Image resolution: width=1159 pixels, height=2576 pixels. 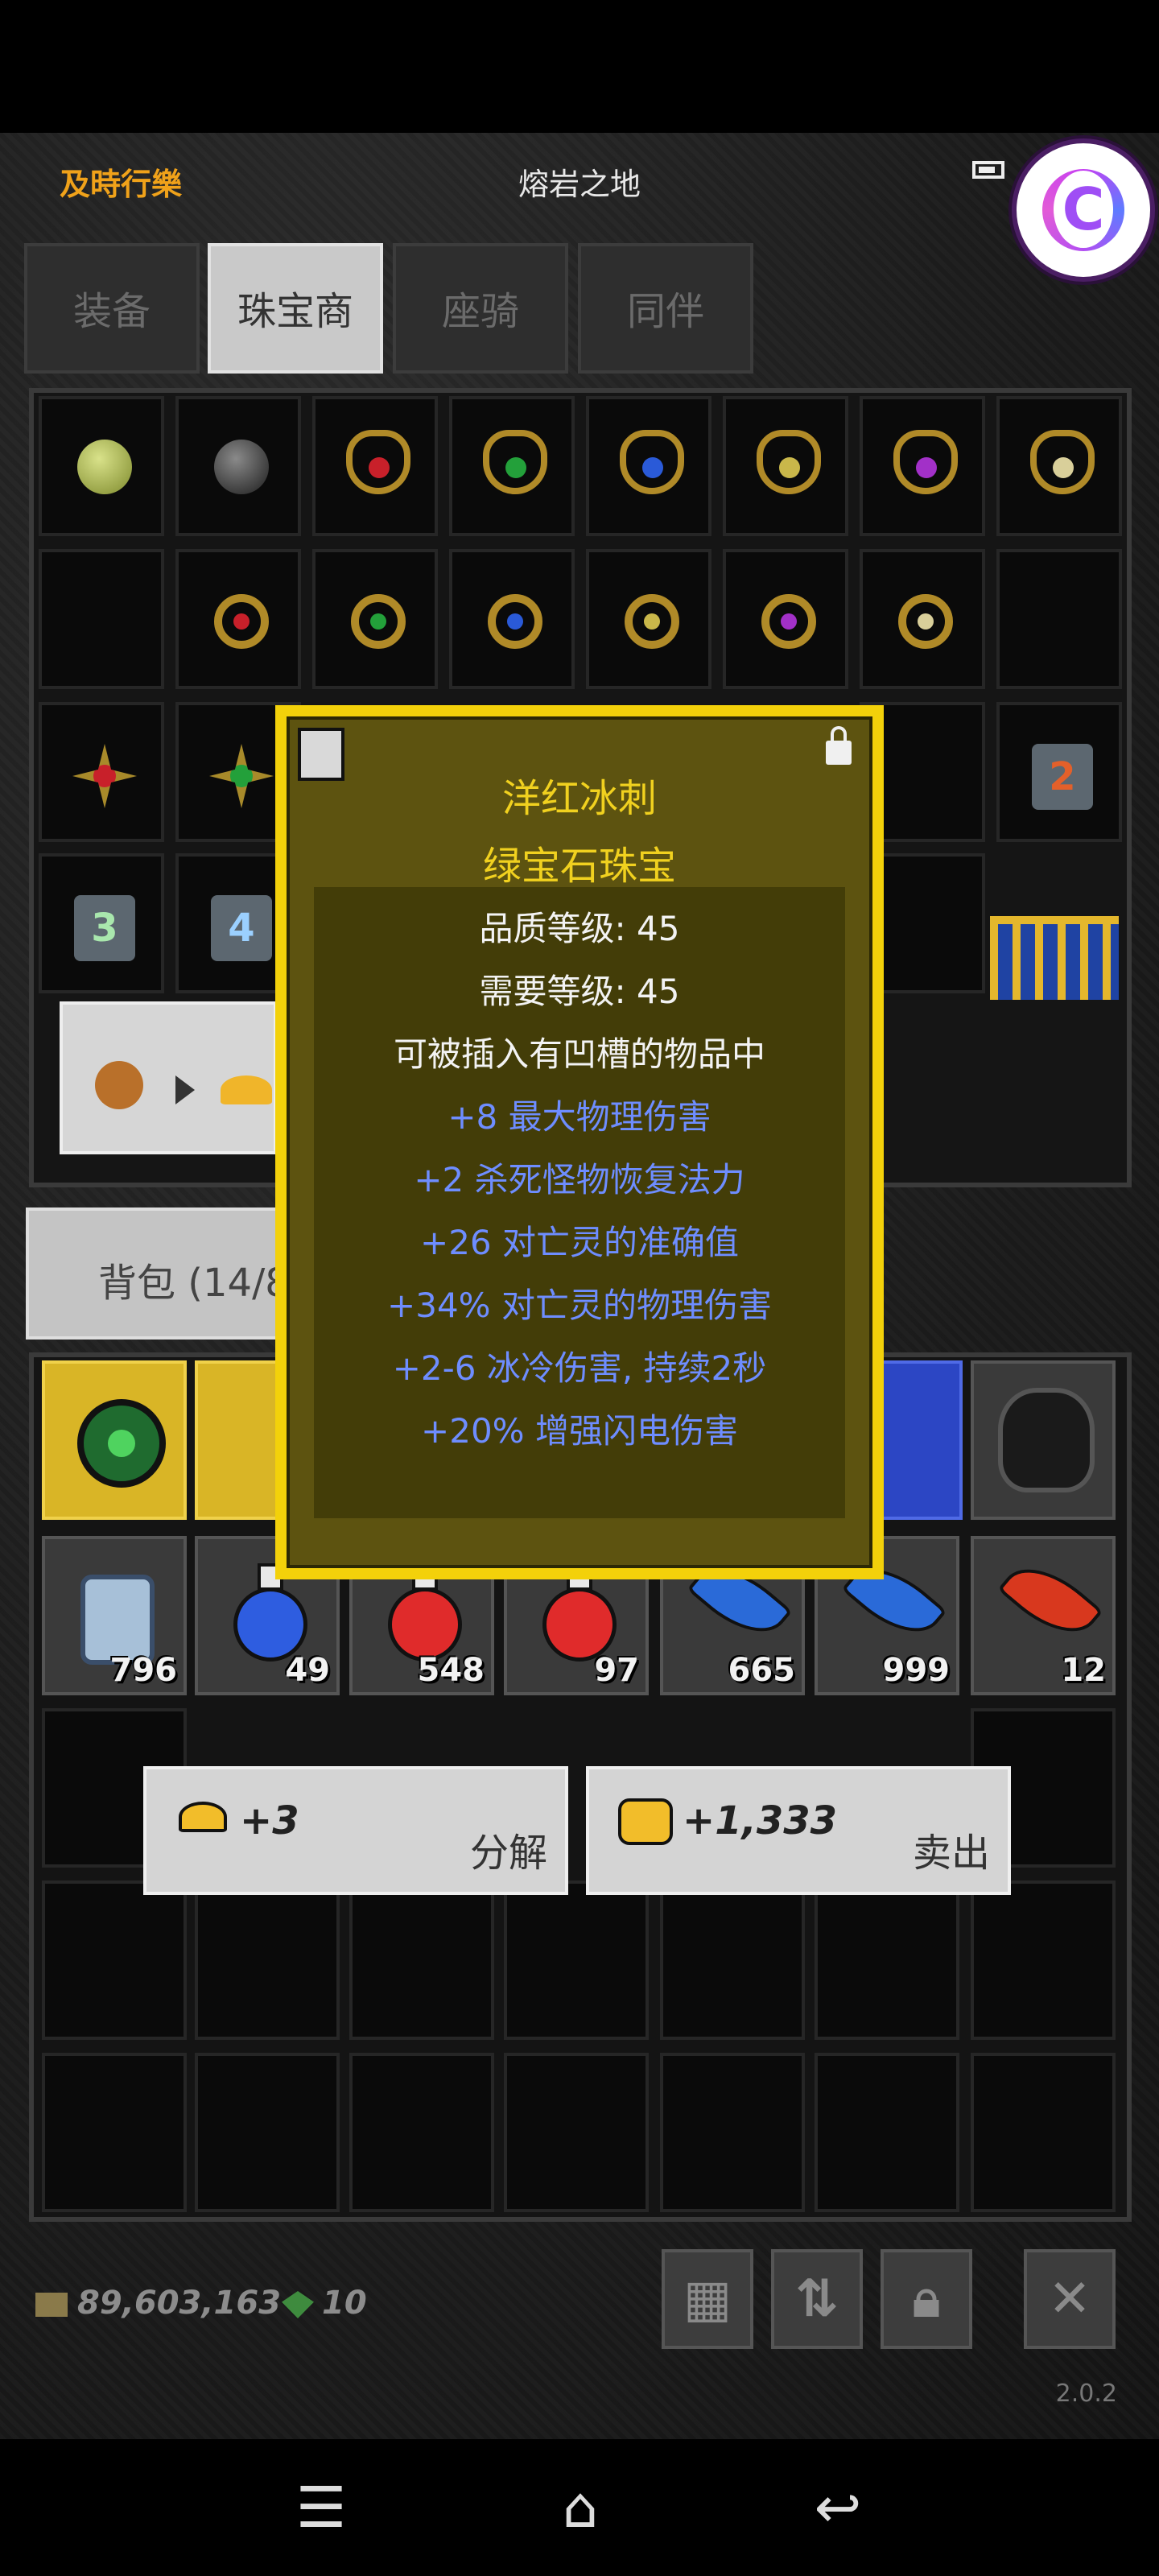 I want to click on grid-view-button: ▦, so click(x=707, y=2299).